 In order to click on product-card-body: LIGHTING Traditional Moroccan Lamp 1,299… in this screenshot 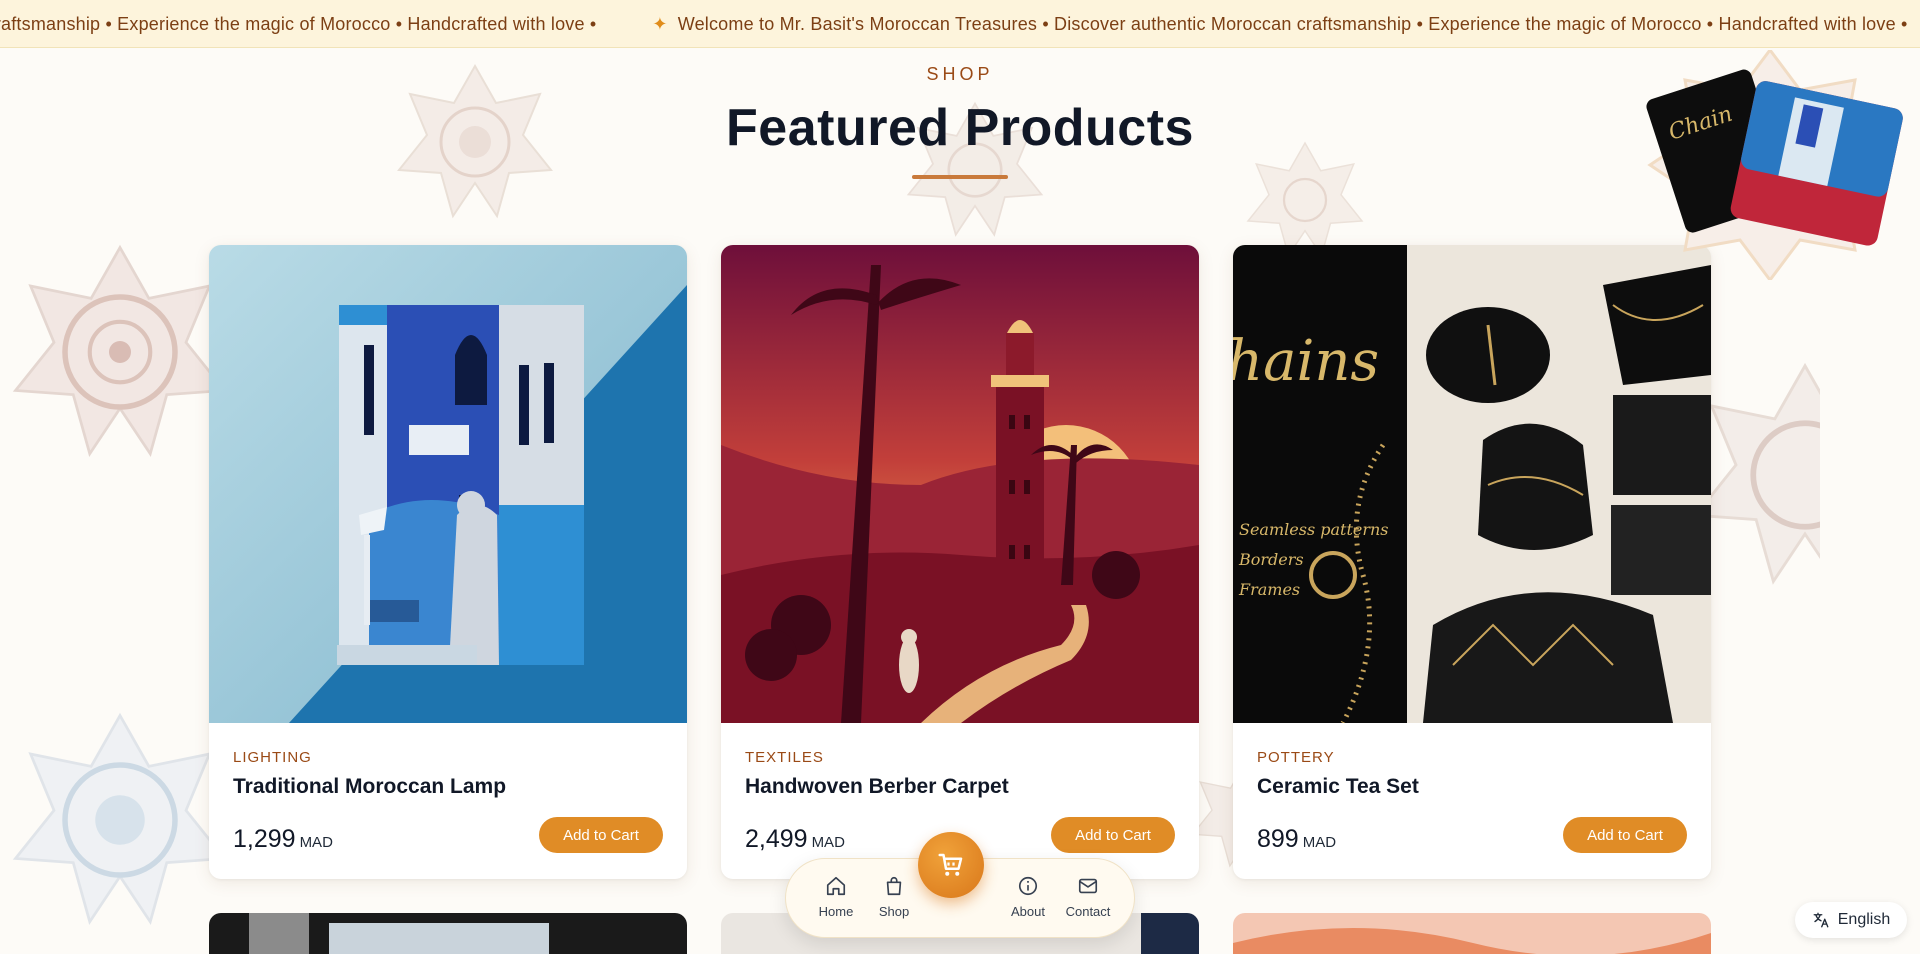, I will do `click(448, 801)`.